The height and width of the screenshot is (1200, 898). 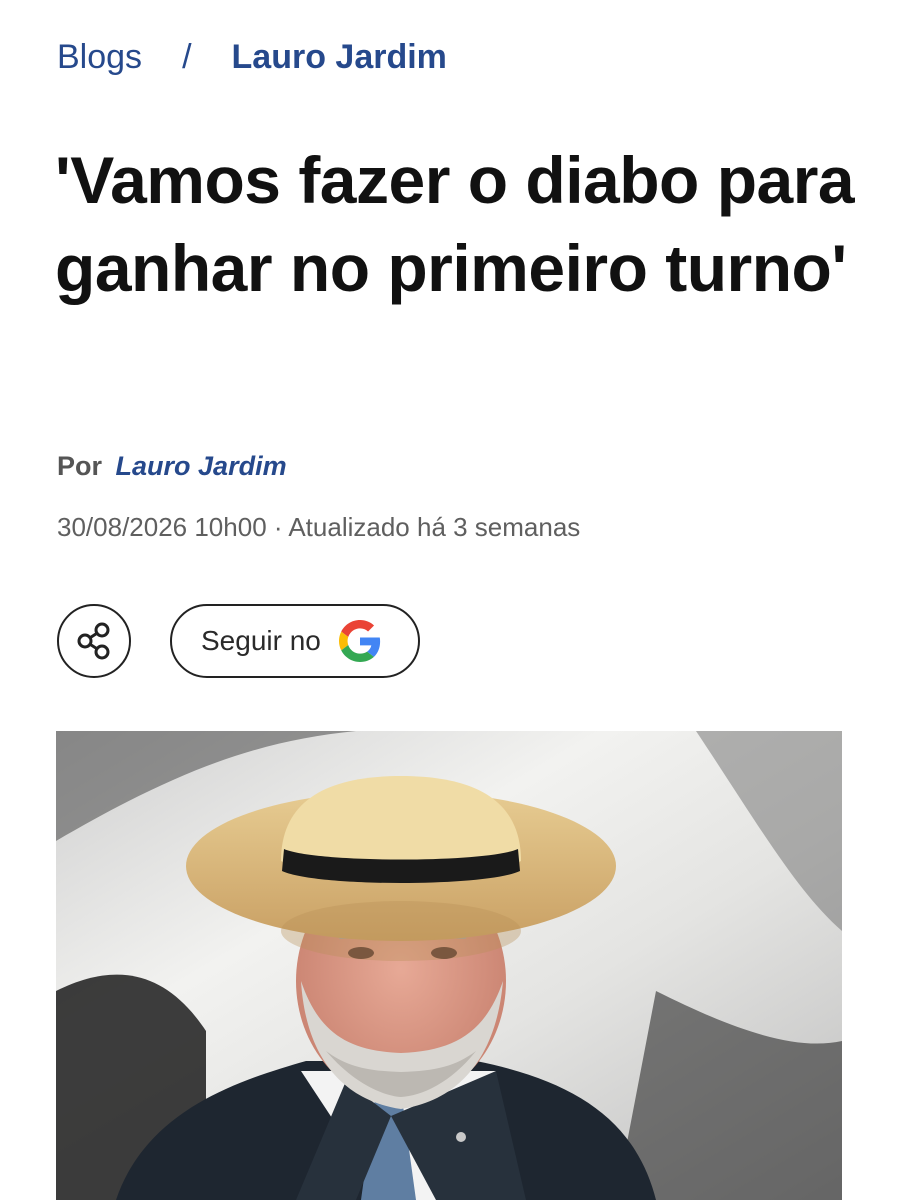 I want to click on breadcrumb-blog-link: Lauro Jardim, so click(x=339, y=57).